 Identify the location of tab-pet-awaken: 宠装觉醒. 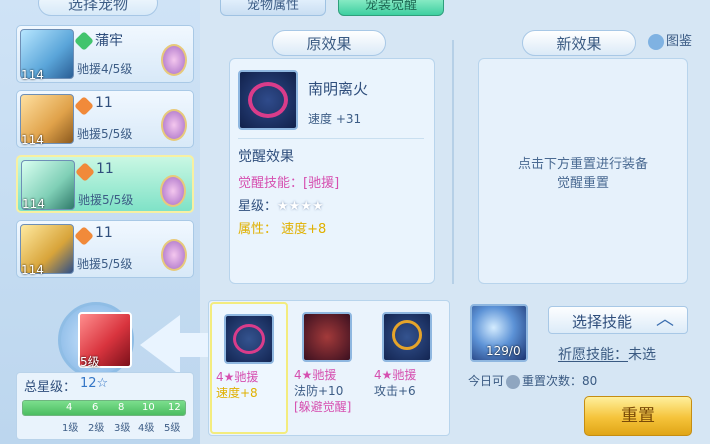
(391, 8).